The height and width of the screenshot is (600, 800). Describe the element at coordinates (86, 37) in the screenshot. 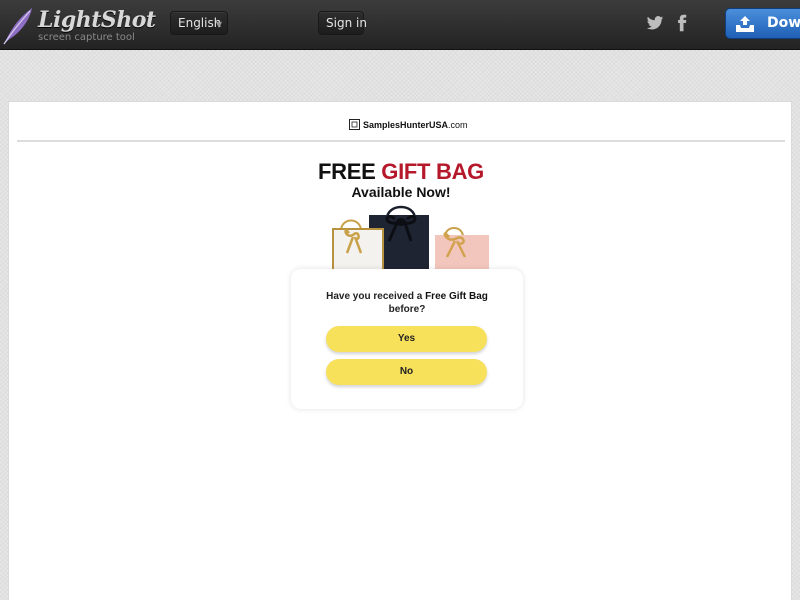

I see `app-tagline: screen capture tool` at that location.